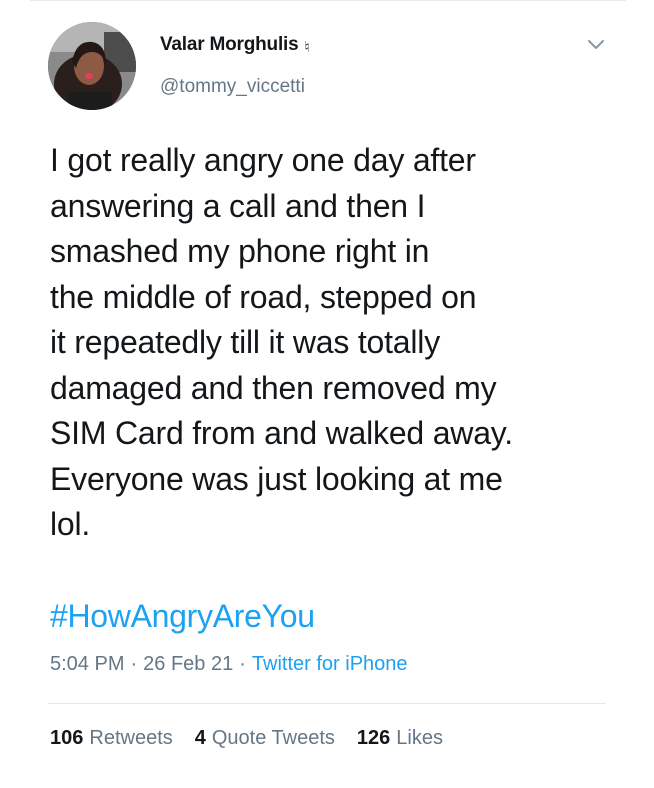 The width and height of the screenshot is (654, 788). I want to click on avatar, so click(92, 66).